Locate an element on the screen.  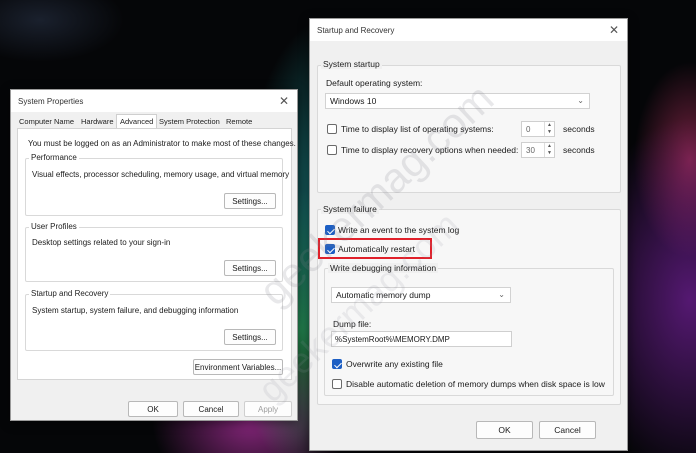
title-bar: System Properties ✕ is located at coordinates (154, 101).